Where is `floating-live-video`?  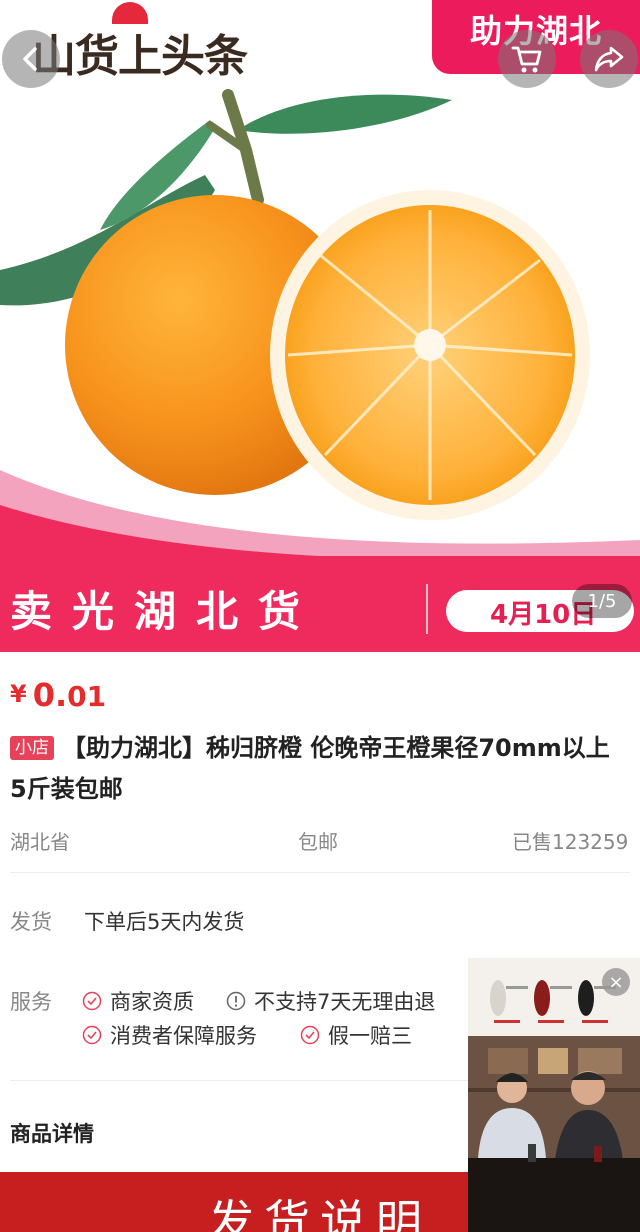
floating-live-video is located at coordinates (554, 1095).